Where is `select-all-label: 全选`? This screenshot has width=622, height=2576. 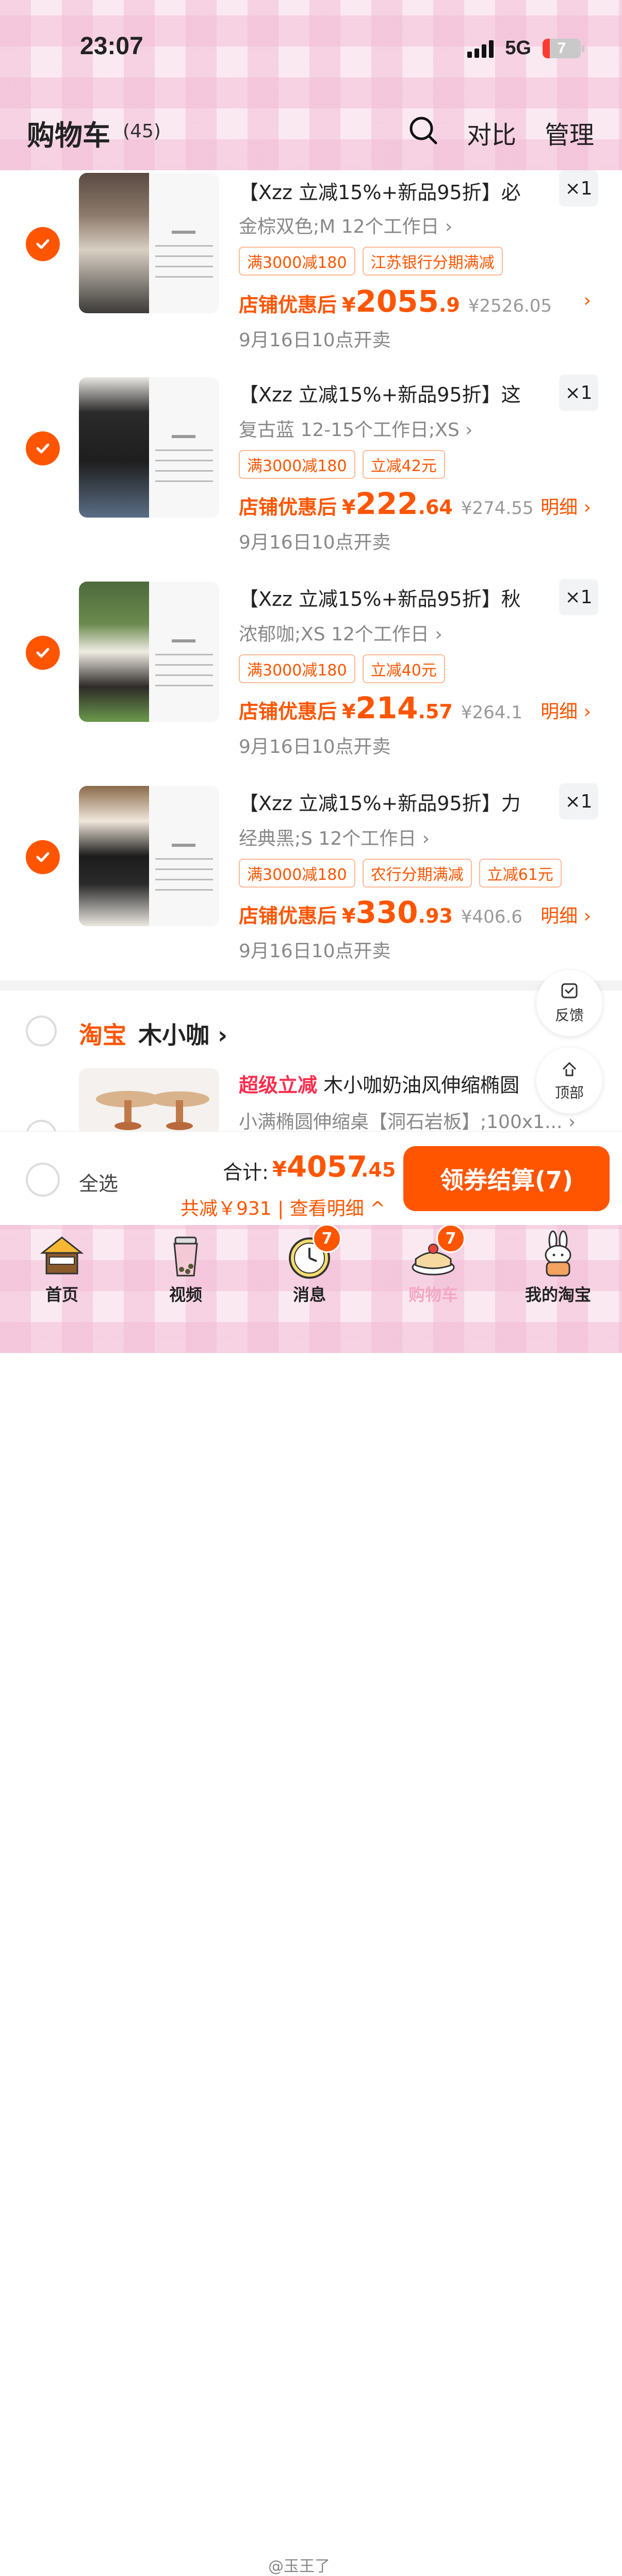 select-all-label: 全选 is located at coordinates (98, 1182).